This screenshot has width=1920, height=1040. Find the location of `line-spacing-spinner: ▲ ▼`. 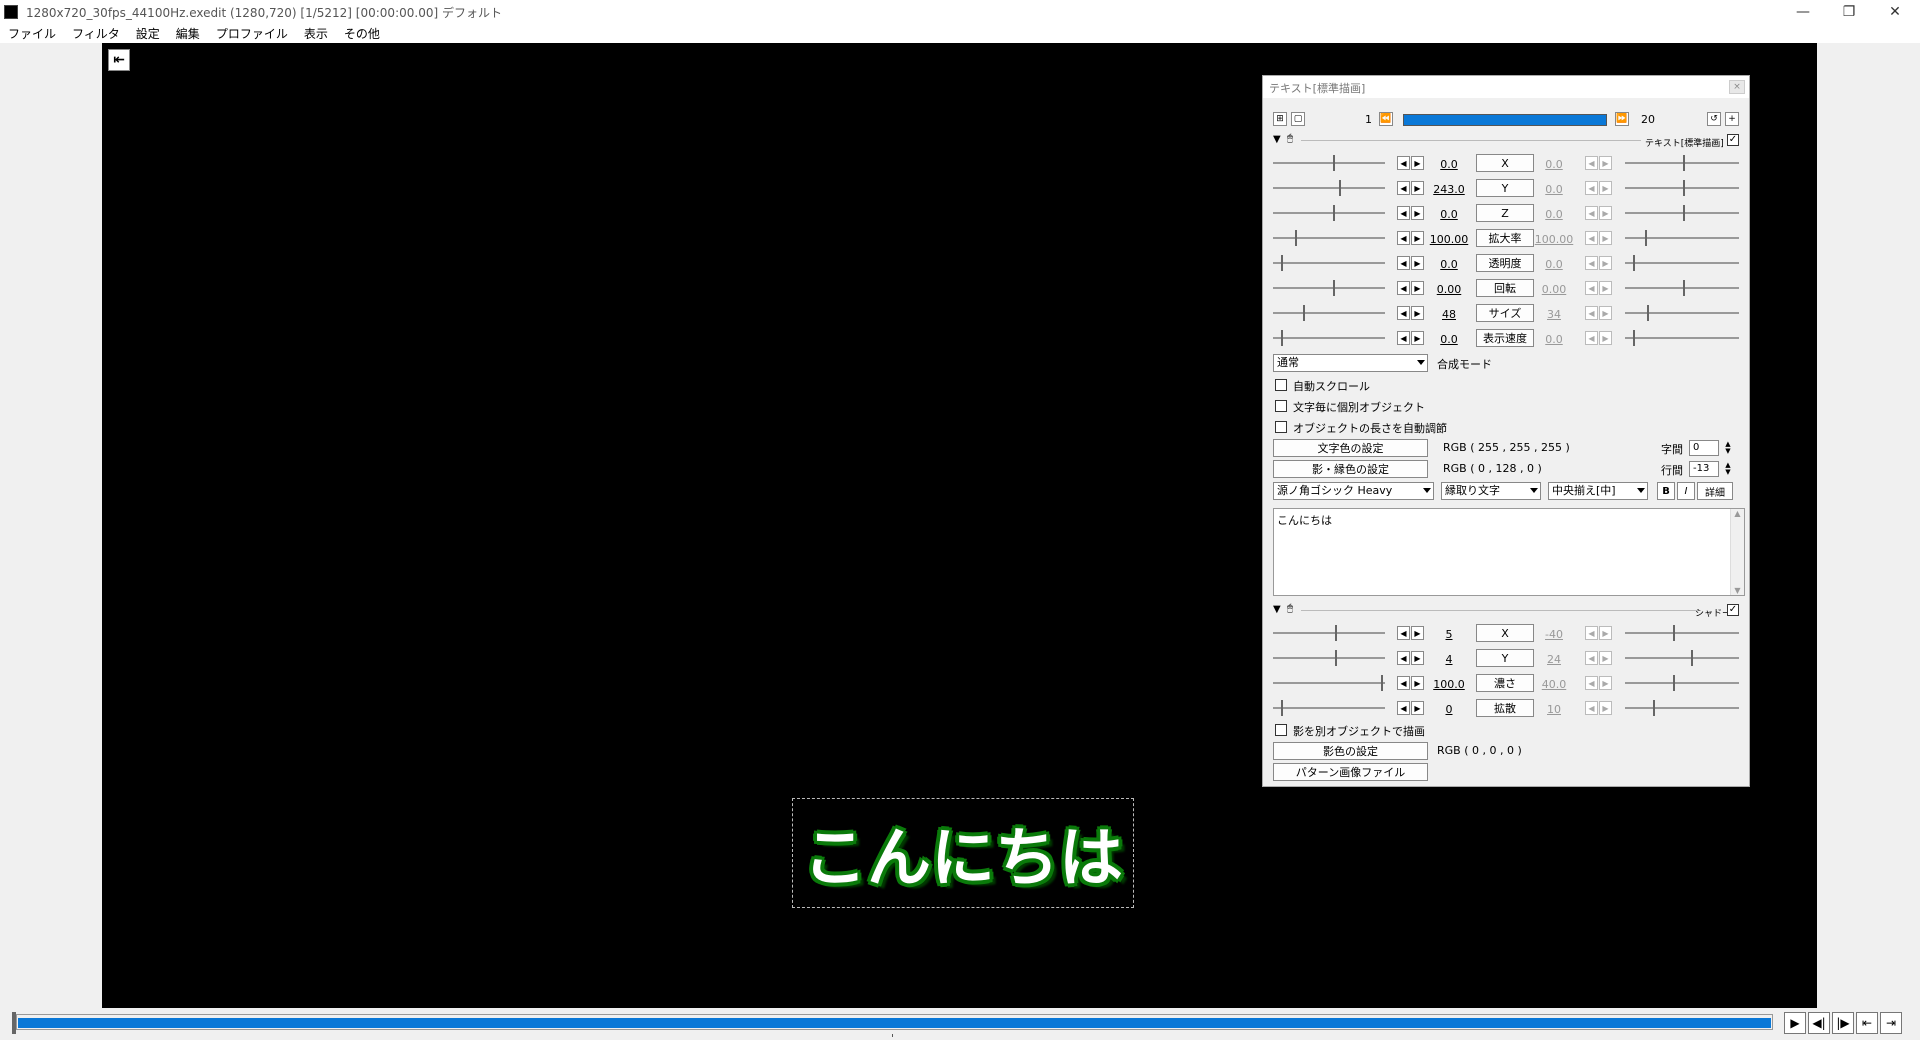

line-spacing-spinner: ▲ ▼ is located at coordinates (1728, 469).